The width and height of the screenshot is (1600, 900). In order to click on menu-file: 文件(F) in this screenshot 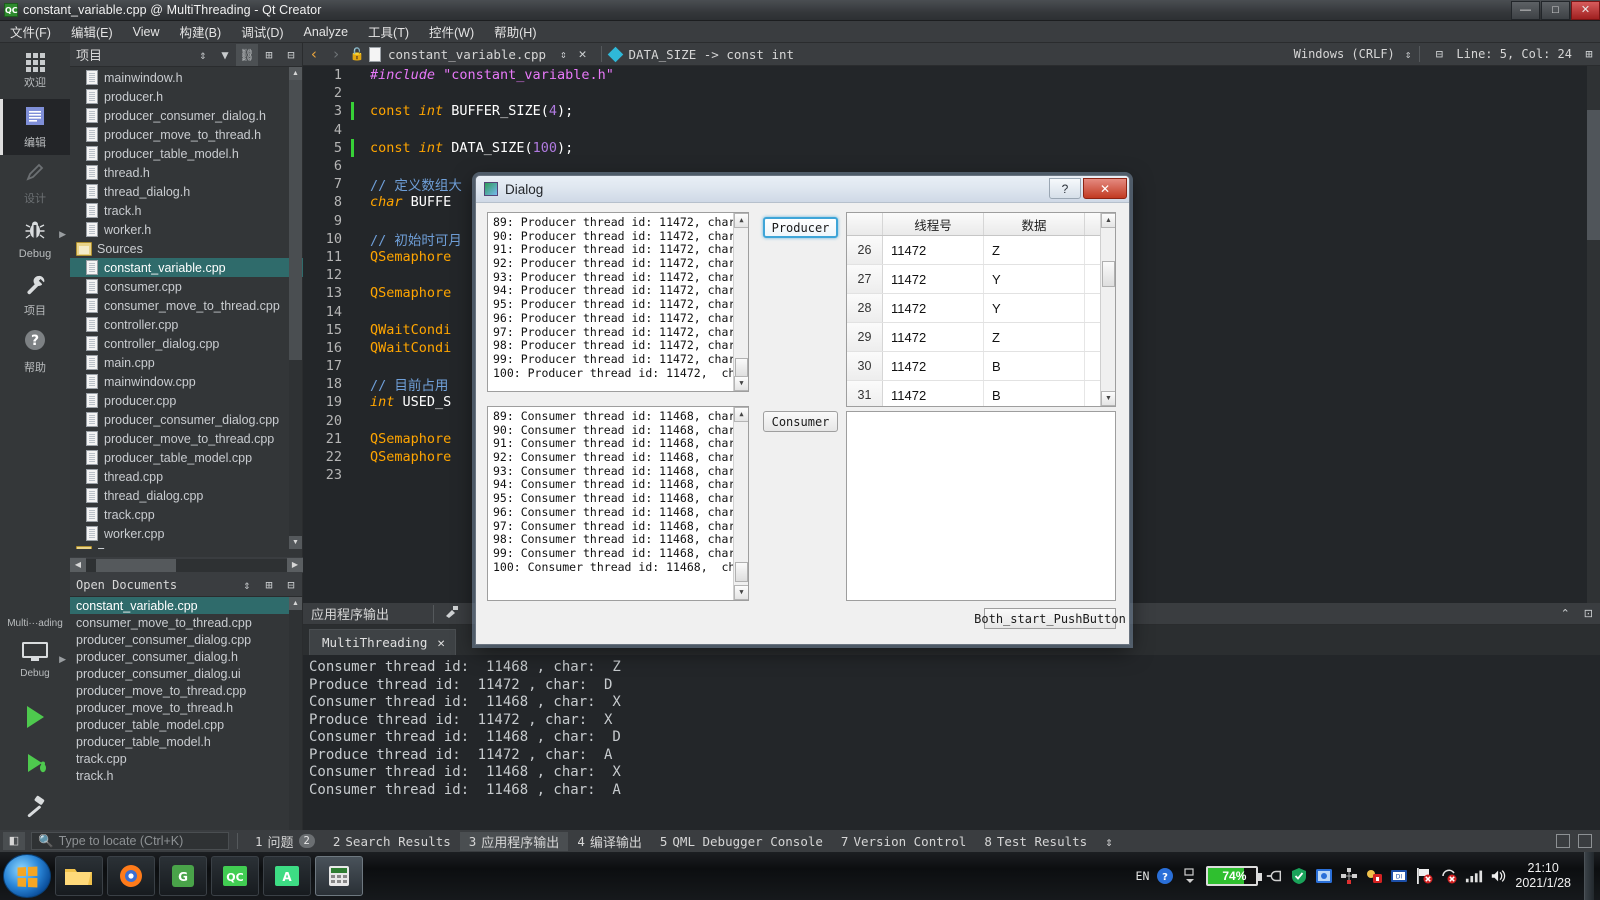, I will do `click(30, 31)`.